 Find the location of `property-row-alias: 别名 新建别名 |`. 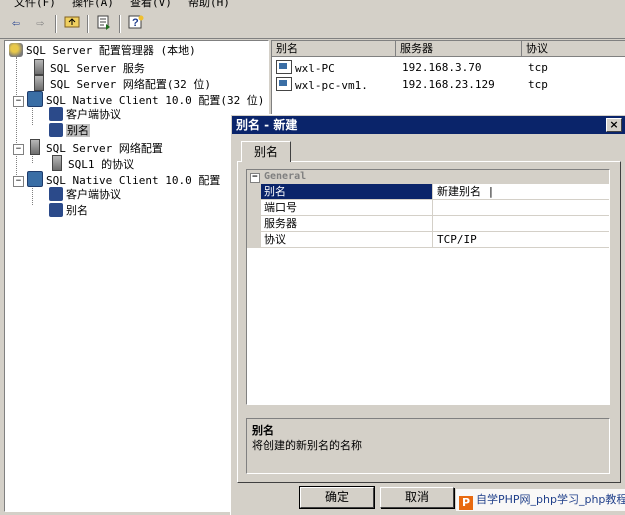

property-row-alias: 别名 新建别名 | is located at coordinates (428, 192).